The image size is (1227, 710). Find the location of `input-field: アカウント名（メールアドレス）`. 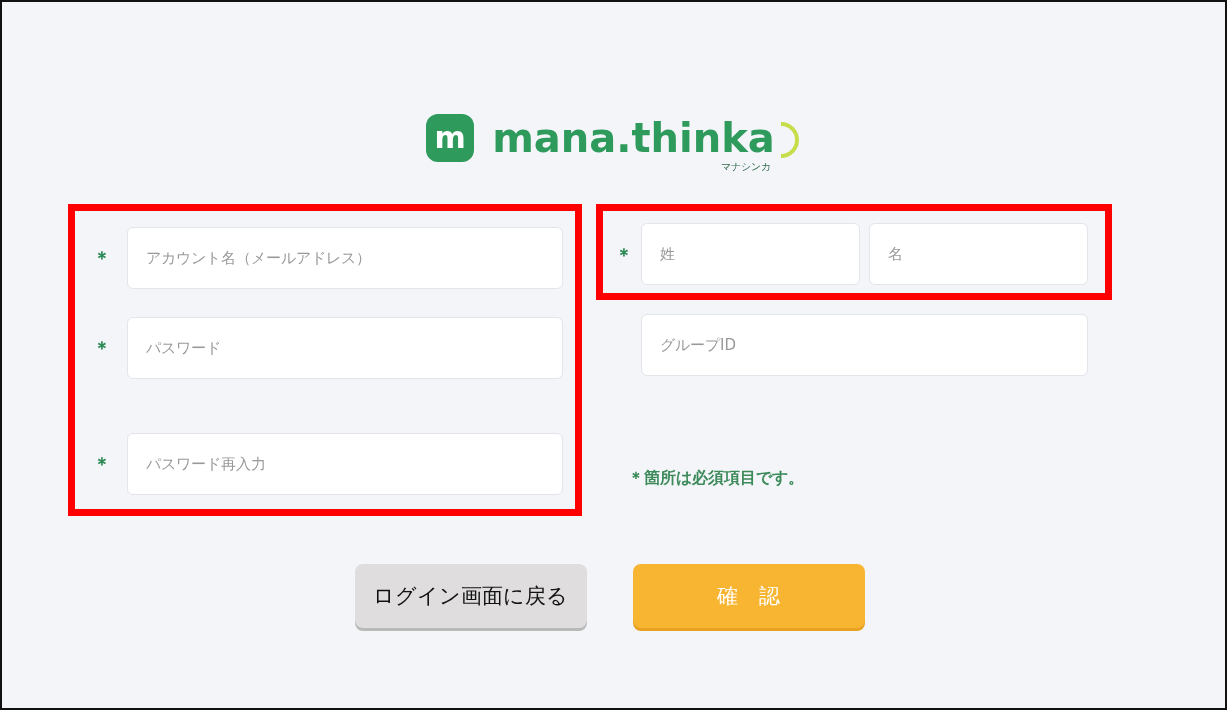

input-field: アカウント名（メールアドレス） is located at coordinates (345, 258).